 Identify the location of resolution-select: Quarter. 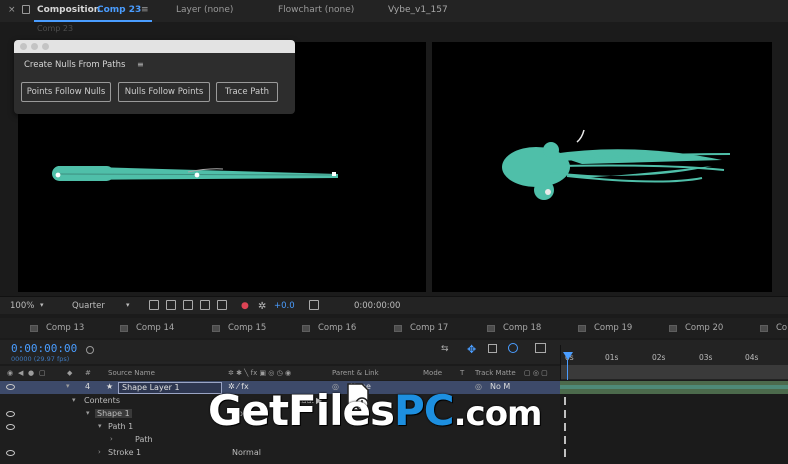
(88, 306).